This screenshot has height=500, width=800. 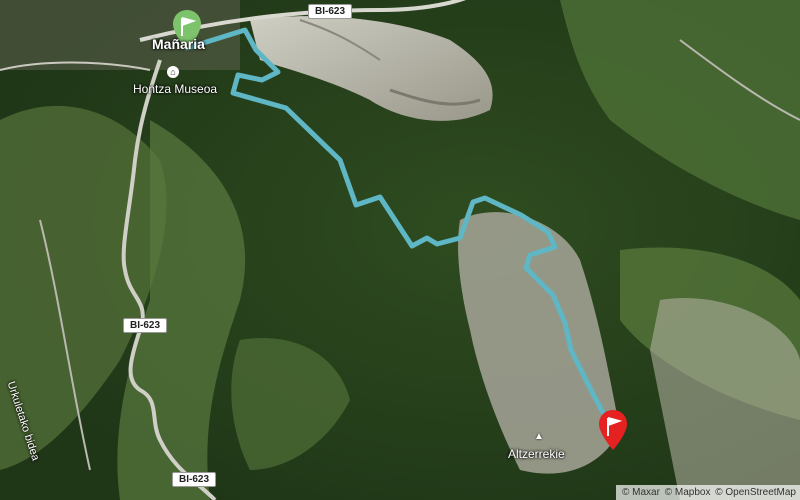 I want to click on peak-icon: ▲, so click(x=539, y=436).